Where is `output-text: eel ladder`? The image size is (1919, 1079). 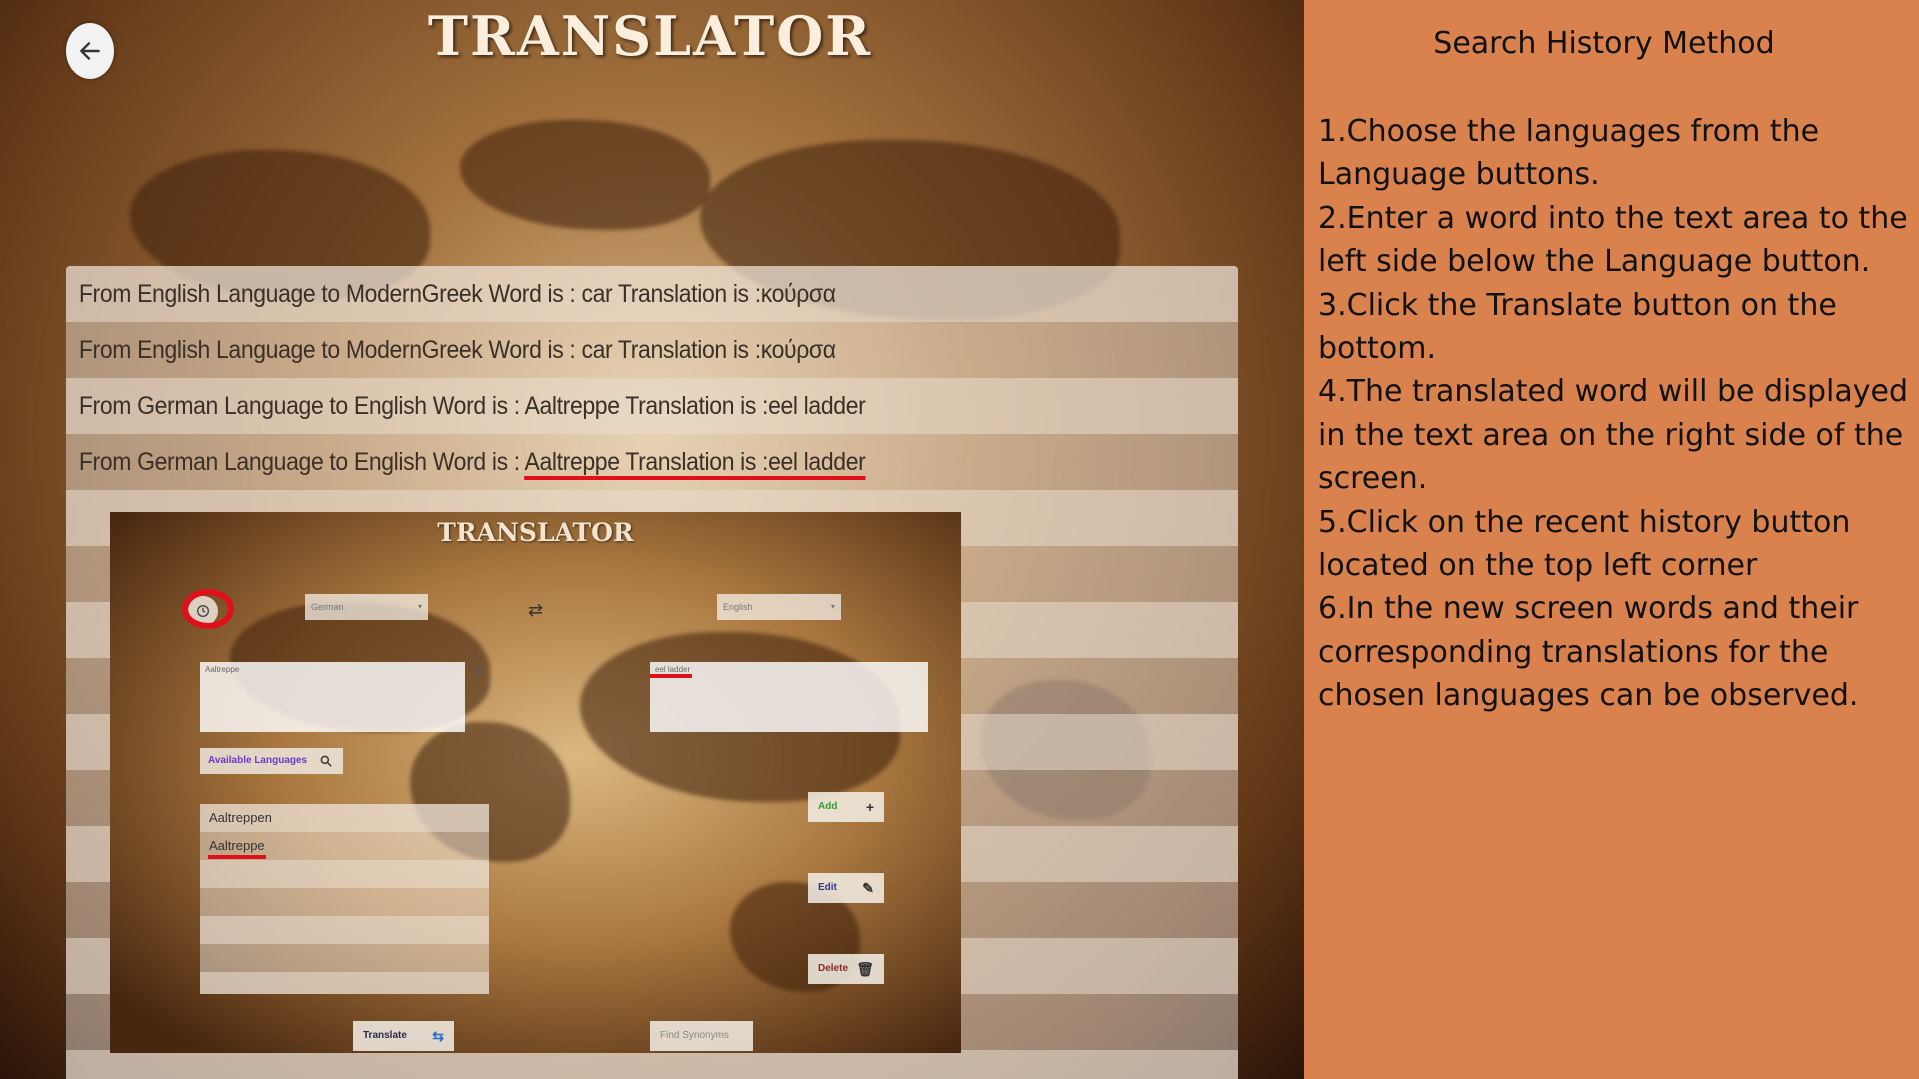
output-text: eel ladder is located at coordinates (673, 669).